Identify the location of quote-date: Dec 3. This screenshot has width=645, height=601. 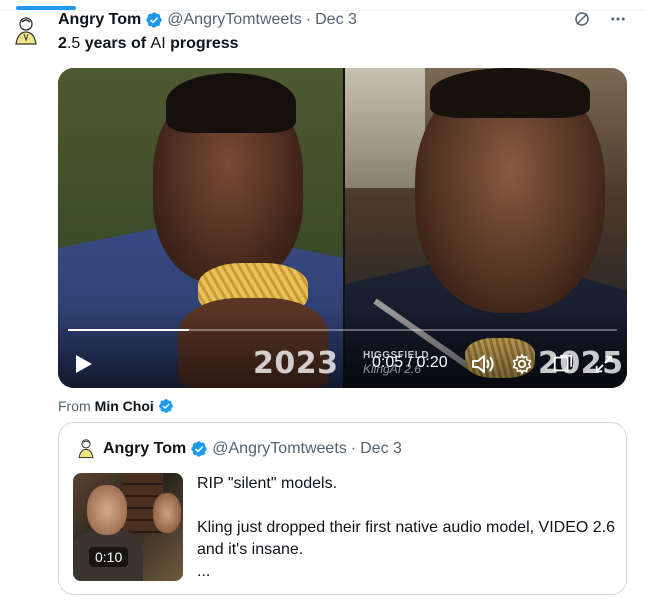
(381, 448).